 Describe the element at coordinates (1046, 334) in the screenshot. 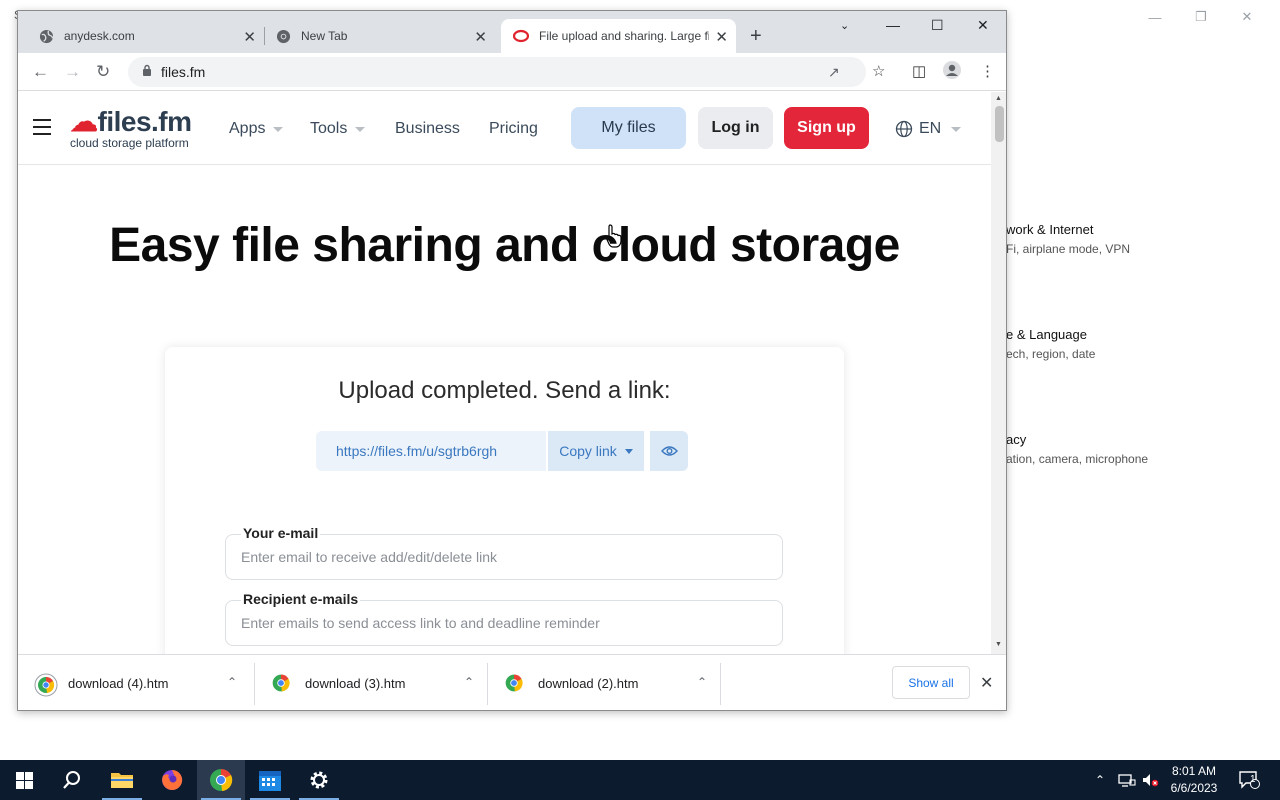

I see `settings-item-title: e & Language` at that location.